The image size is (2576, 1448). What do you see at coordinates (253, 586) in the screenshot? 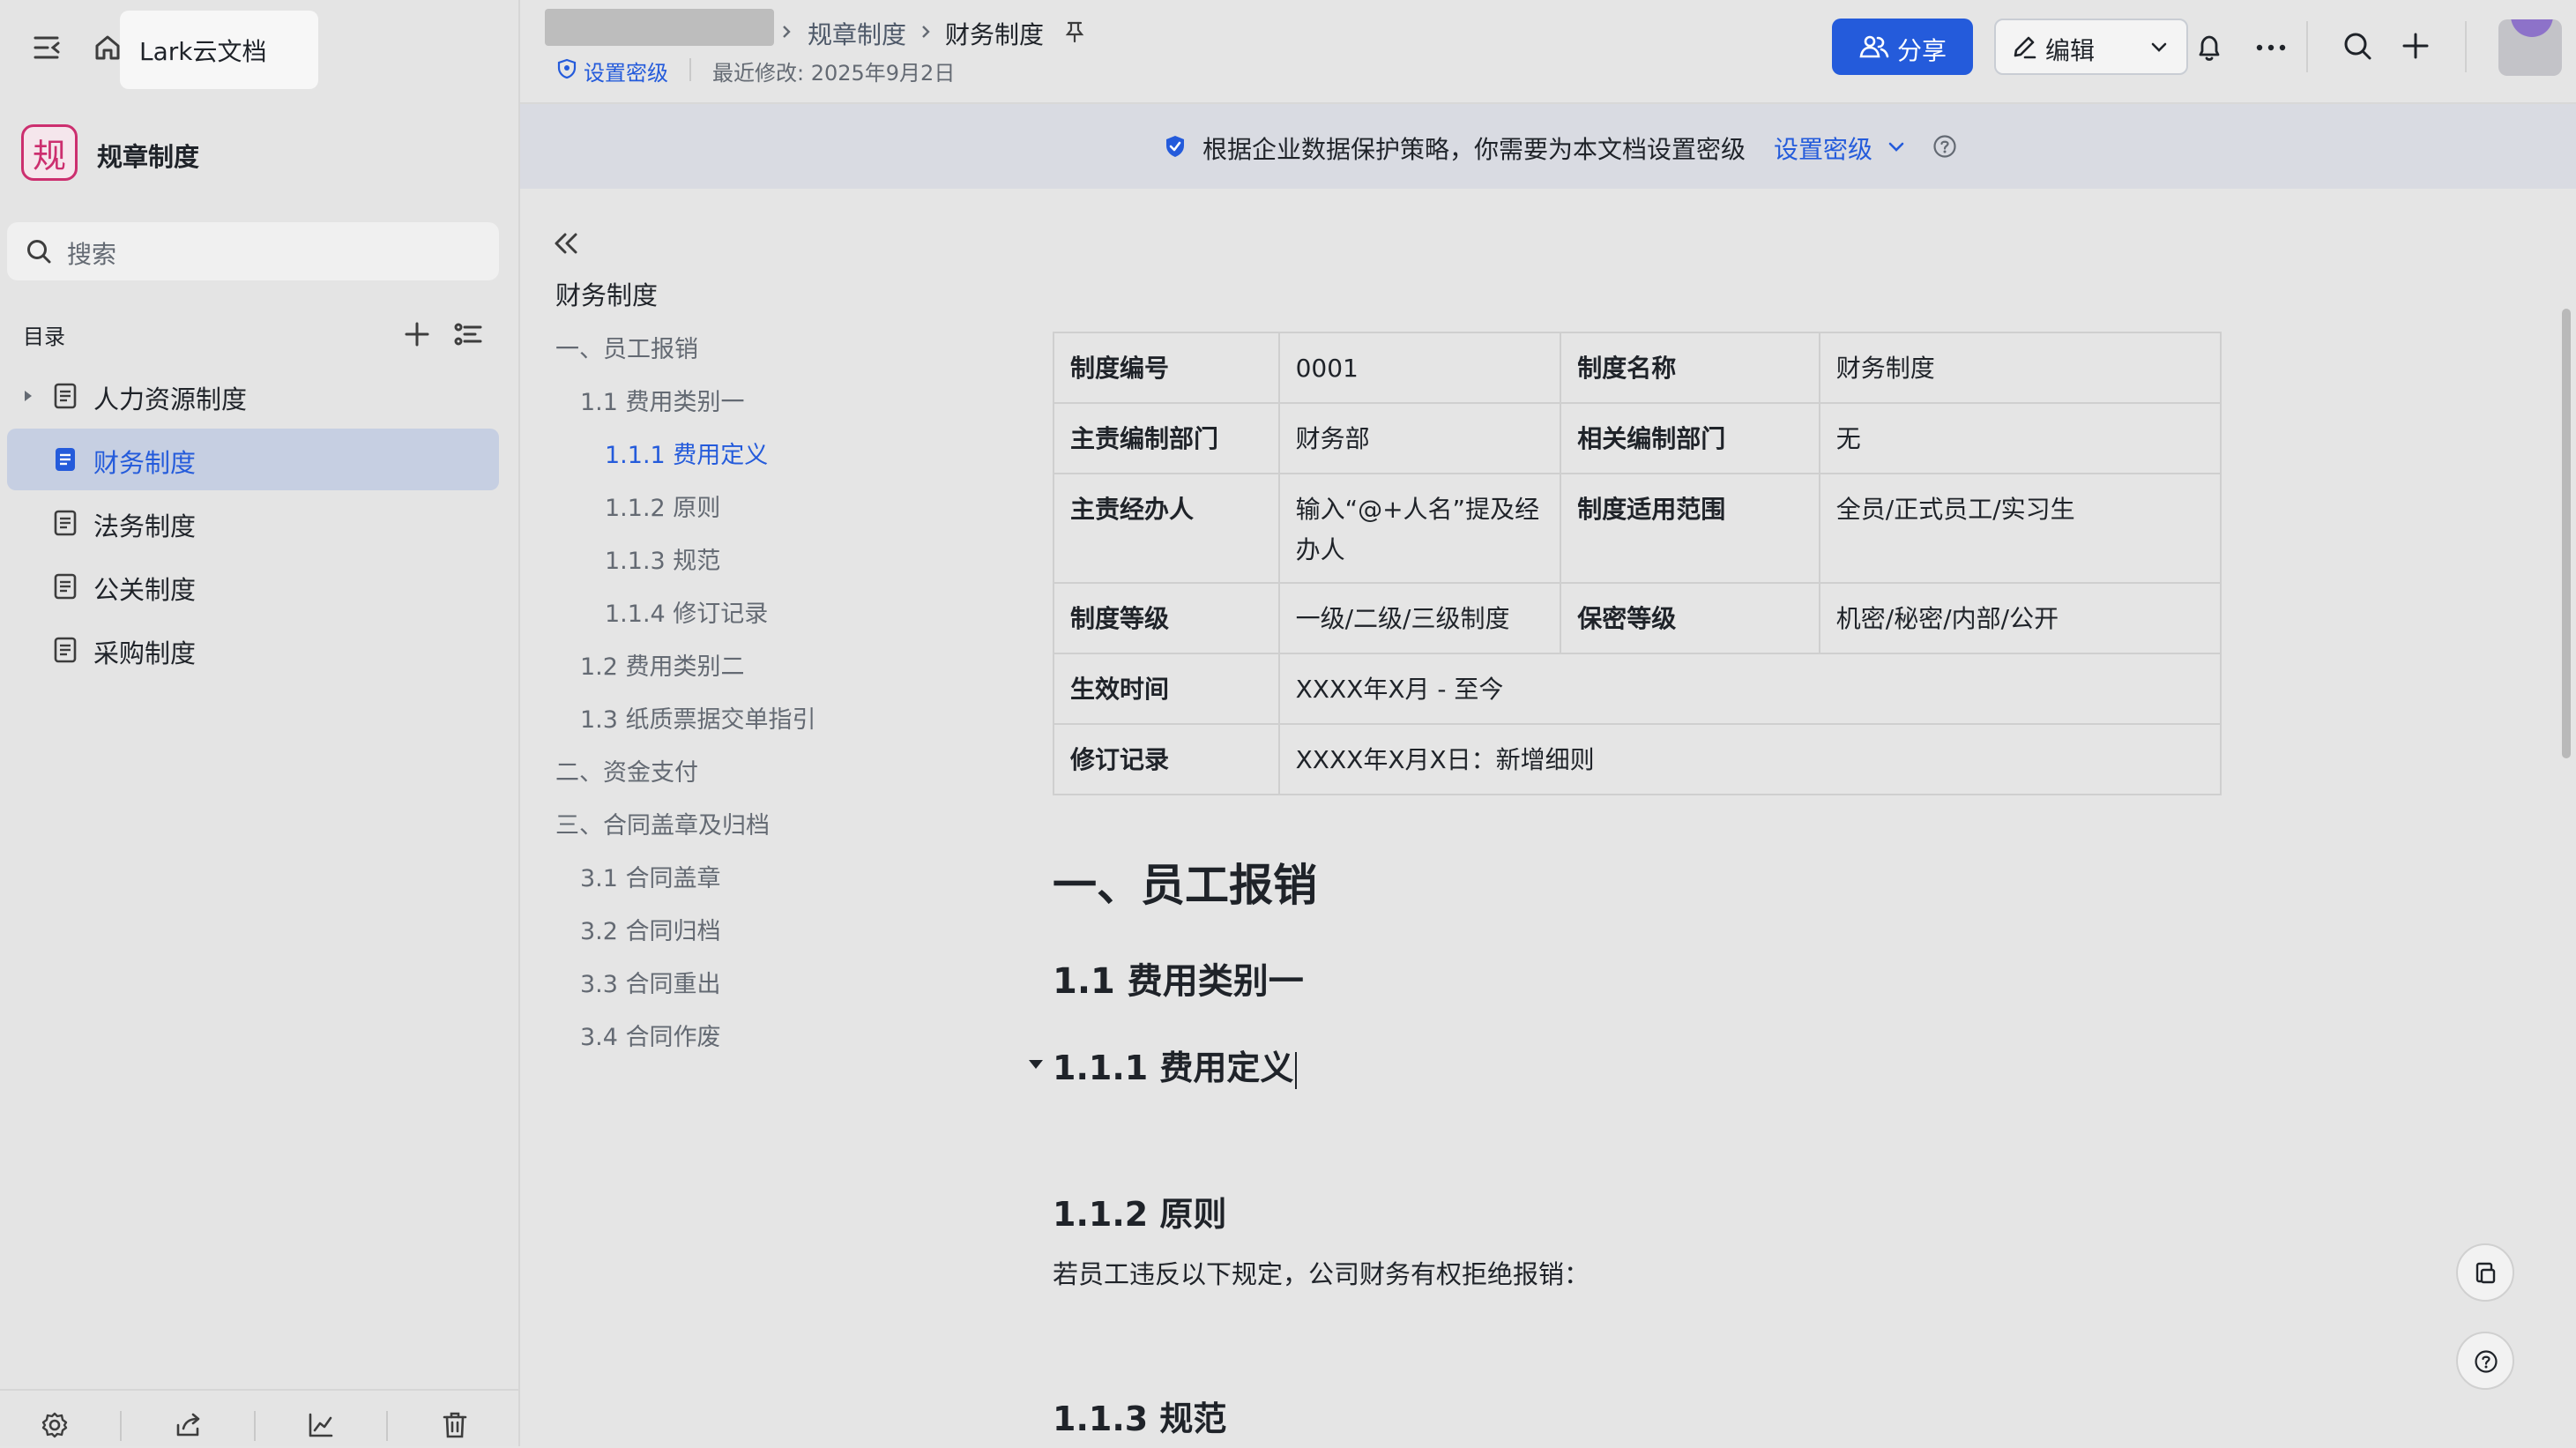
I see `sidebar-item-pr: 公关制度` at bounding box center [253, 586].